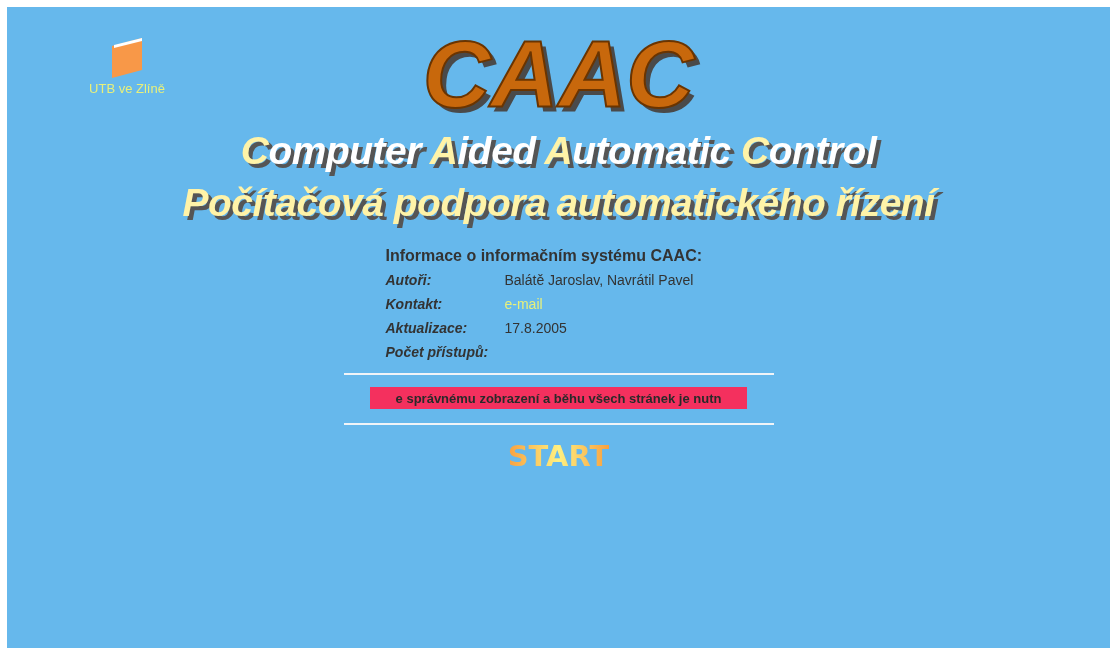  What do you see at coordinates (558, 75) in the screenshot?
I see `site-logo-title: CAAC` at bounding box center [558, 75].